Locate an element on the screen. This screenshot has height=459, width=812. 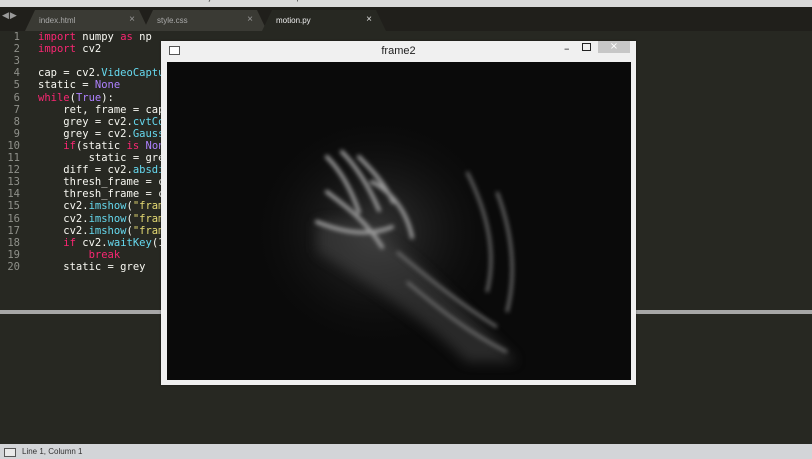
tab-scroll-left-icon: ◀ is located at coordinates (5, 16).